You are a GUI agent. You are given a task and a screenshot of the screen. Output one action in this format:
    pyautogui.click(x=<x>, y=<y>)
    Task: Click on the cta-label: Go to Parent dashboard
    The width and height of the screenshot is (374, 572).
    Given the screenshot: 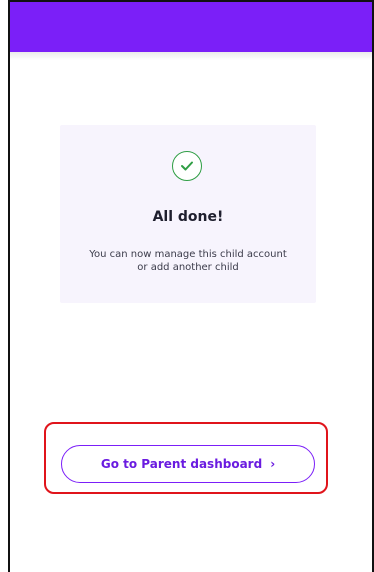 What is the action you would take?
    pyautogui.click(x=181, y=464)
    